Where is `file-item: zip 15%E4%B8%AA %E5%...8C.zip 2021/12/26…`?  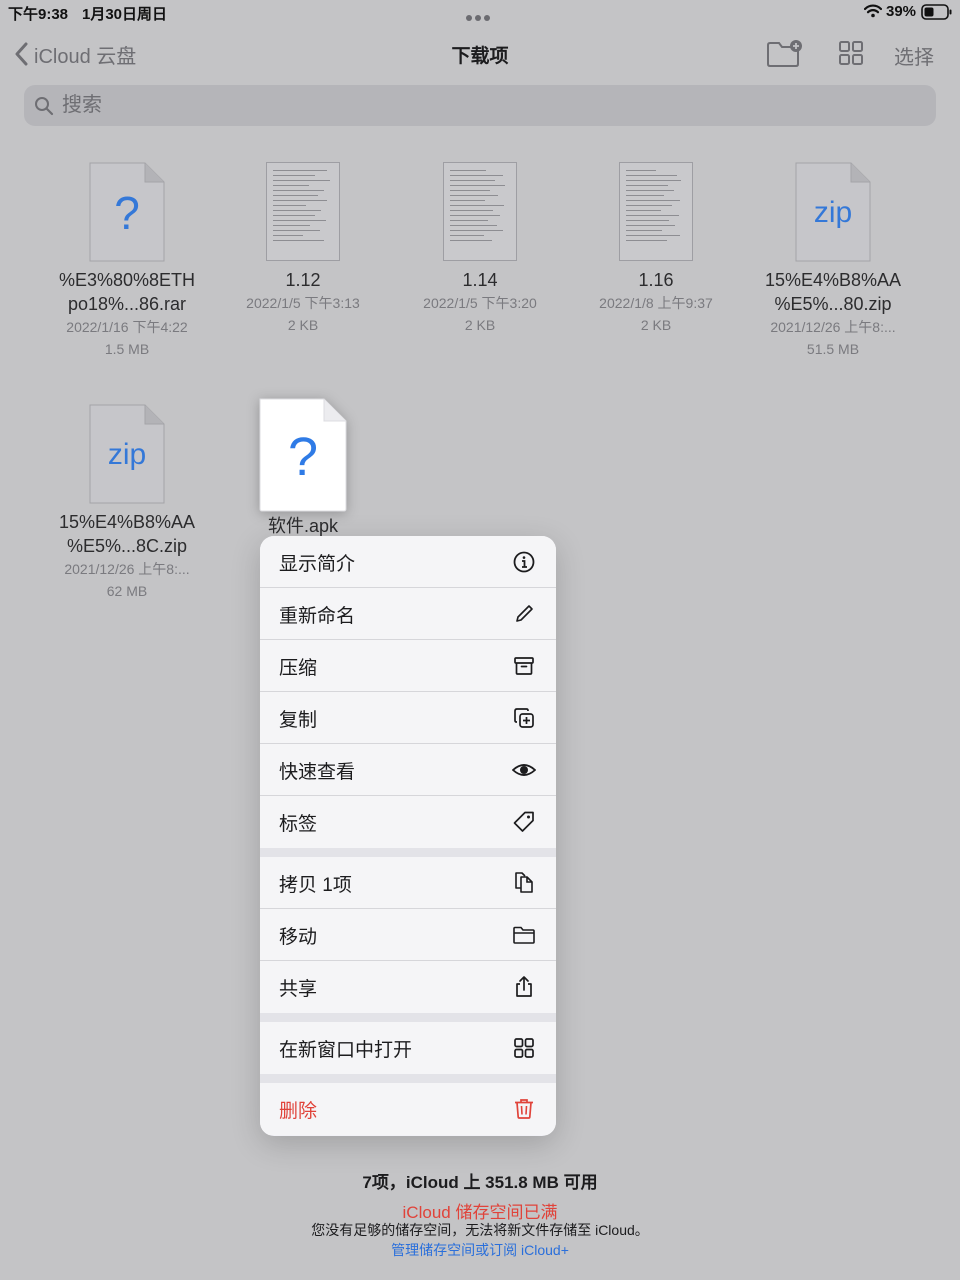
file-item: zip 15%E4%B8%AA %E5%...8C.zip 2021/12/26… is located at coordinates (127, 503).